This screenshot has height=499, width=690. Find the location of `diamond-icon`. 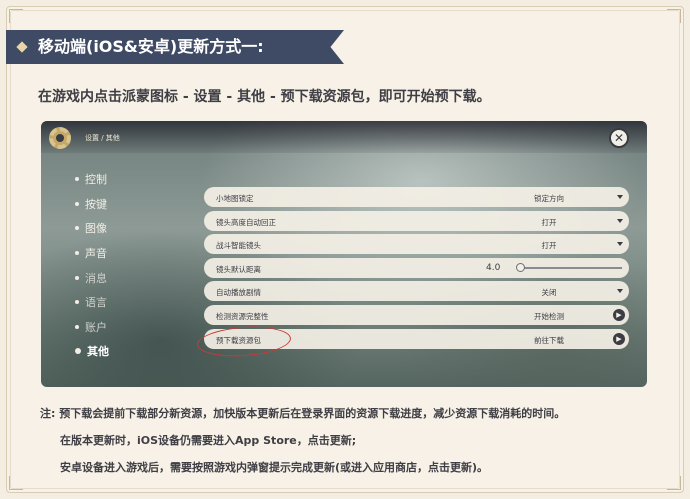

diamond-icon is located at coordinates (22, 47).